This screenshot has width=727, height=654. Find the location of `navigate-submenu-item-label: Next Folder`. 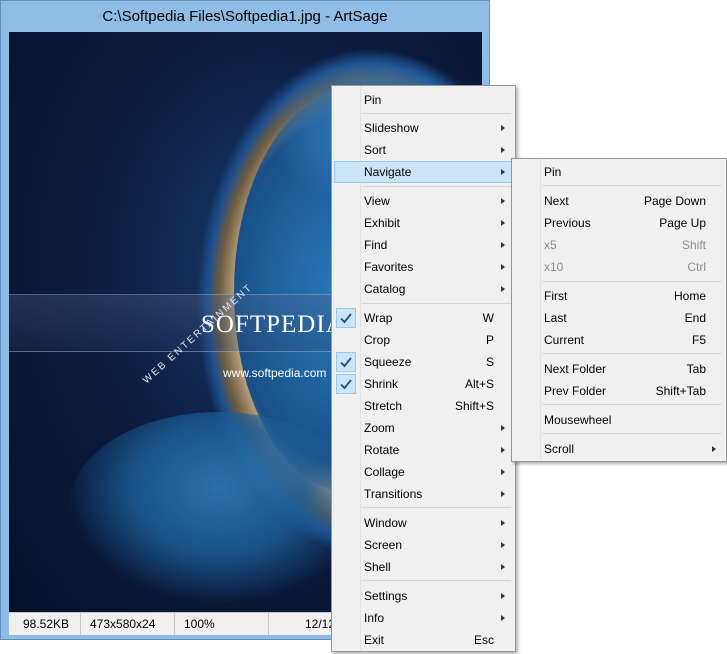

navigate-submenu-item-label: Next Folder is located at coordinates (575, 369).